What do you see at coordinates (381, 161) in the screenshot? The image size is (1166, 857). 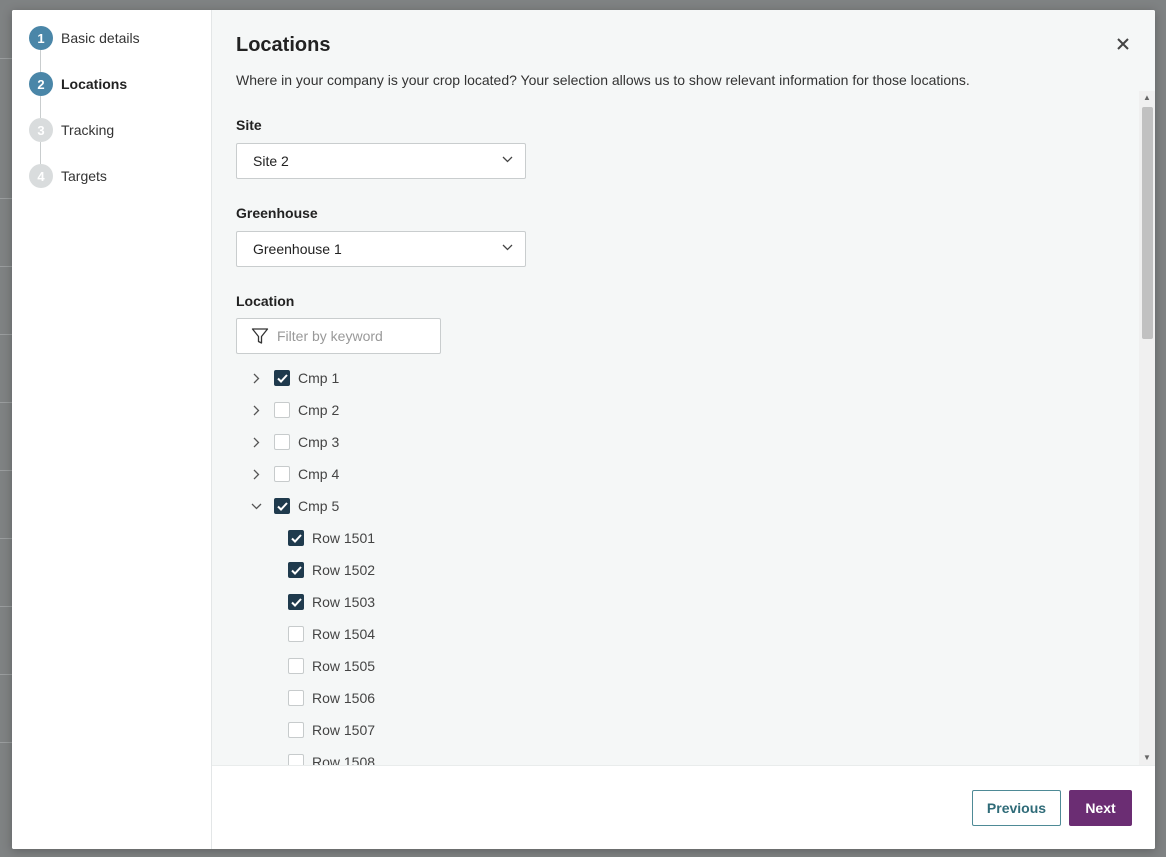 I see `site-select: Site 2` at bounding box center [381, 161].